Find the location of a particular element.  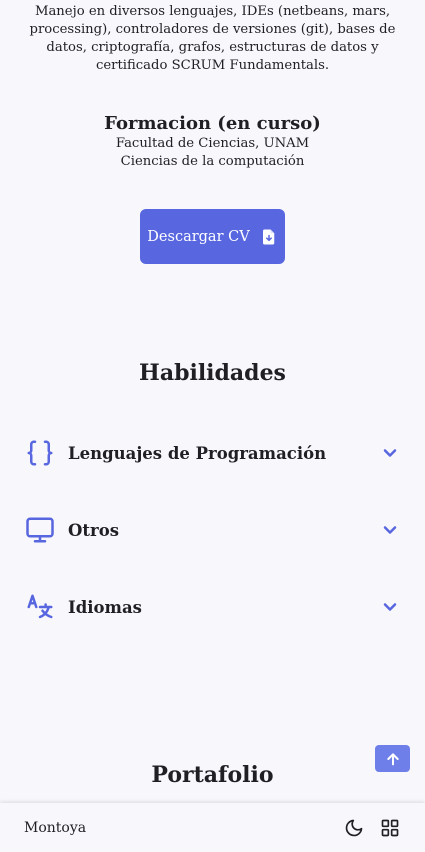

grid-icon is located at coordinates (390, 828).